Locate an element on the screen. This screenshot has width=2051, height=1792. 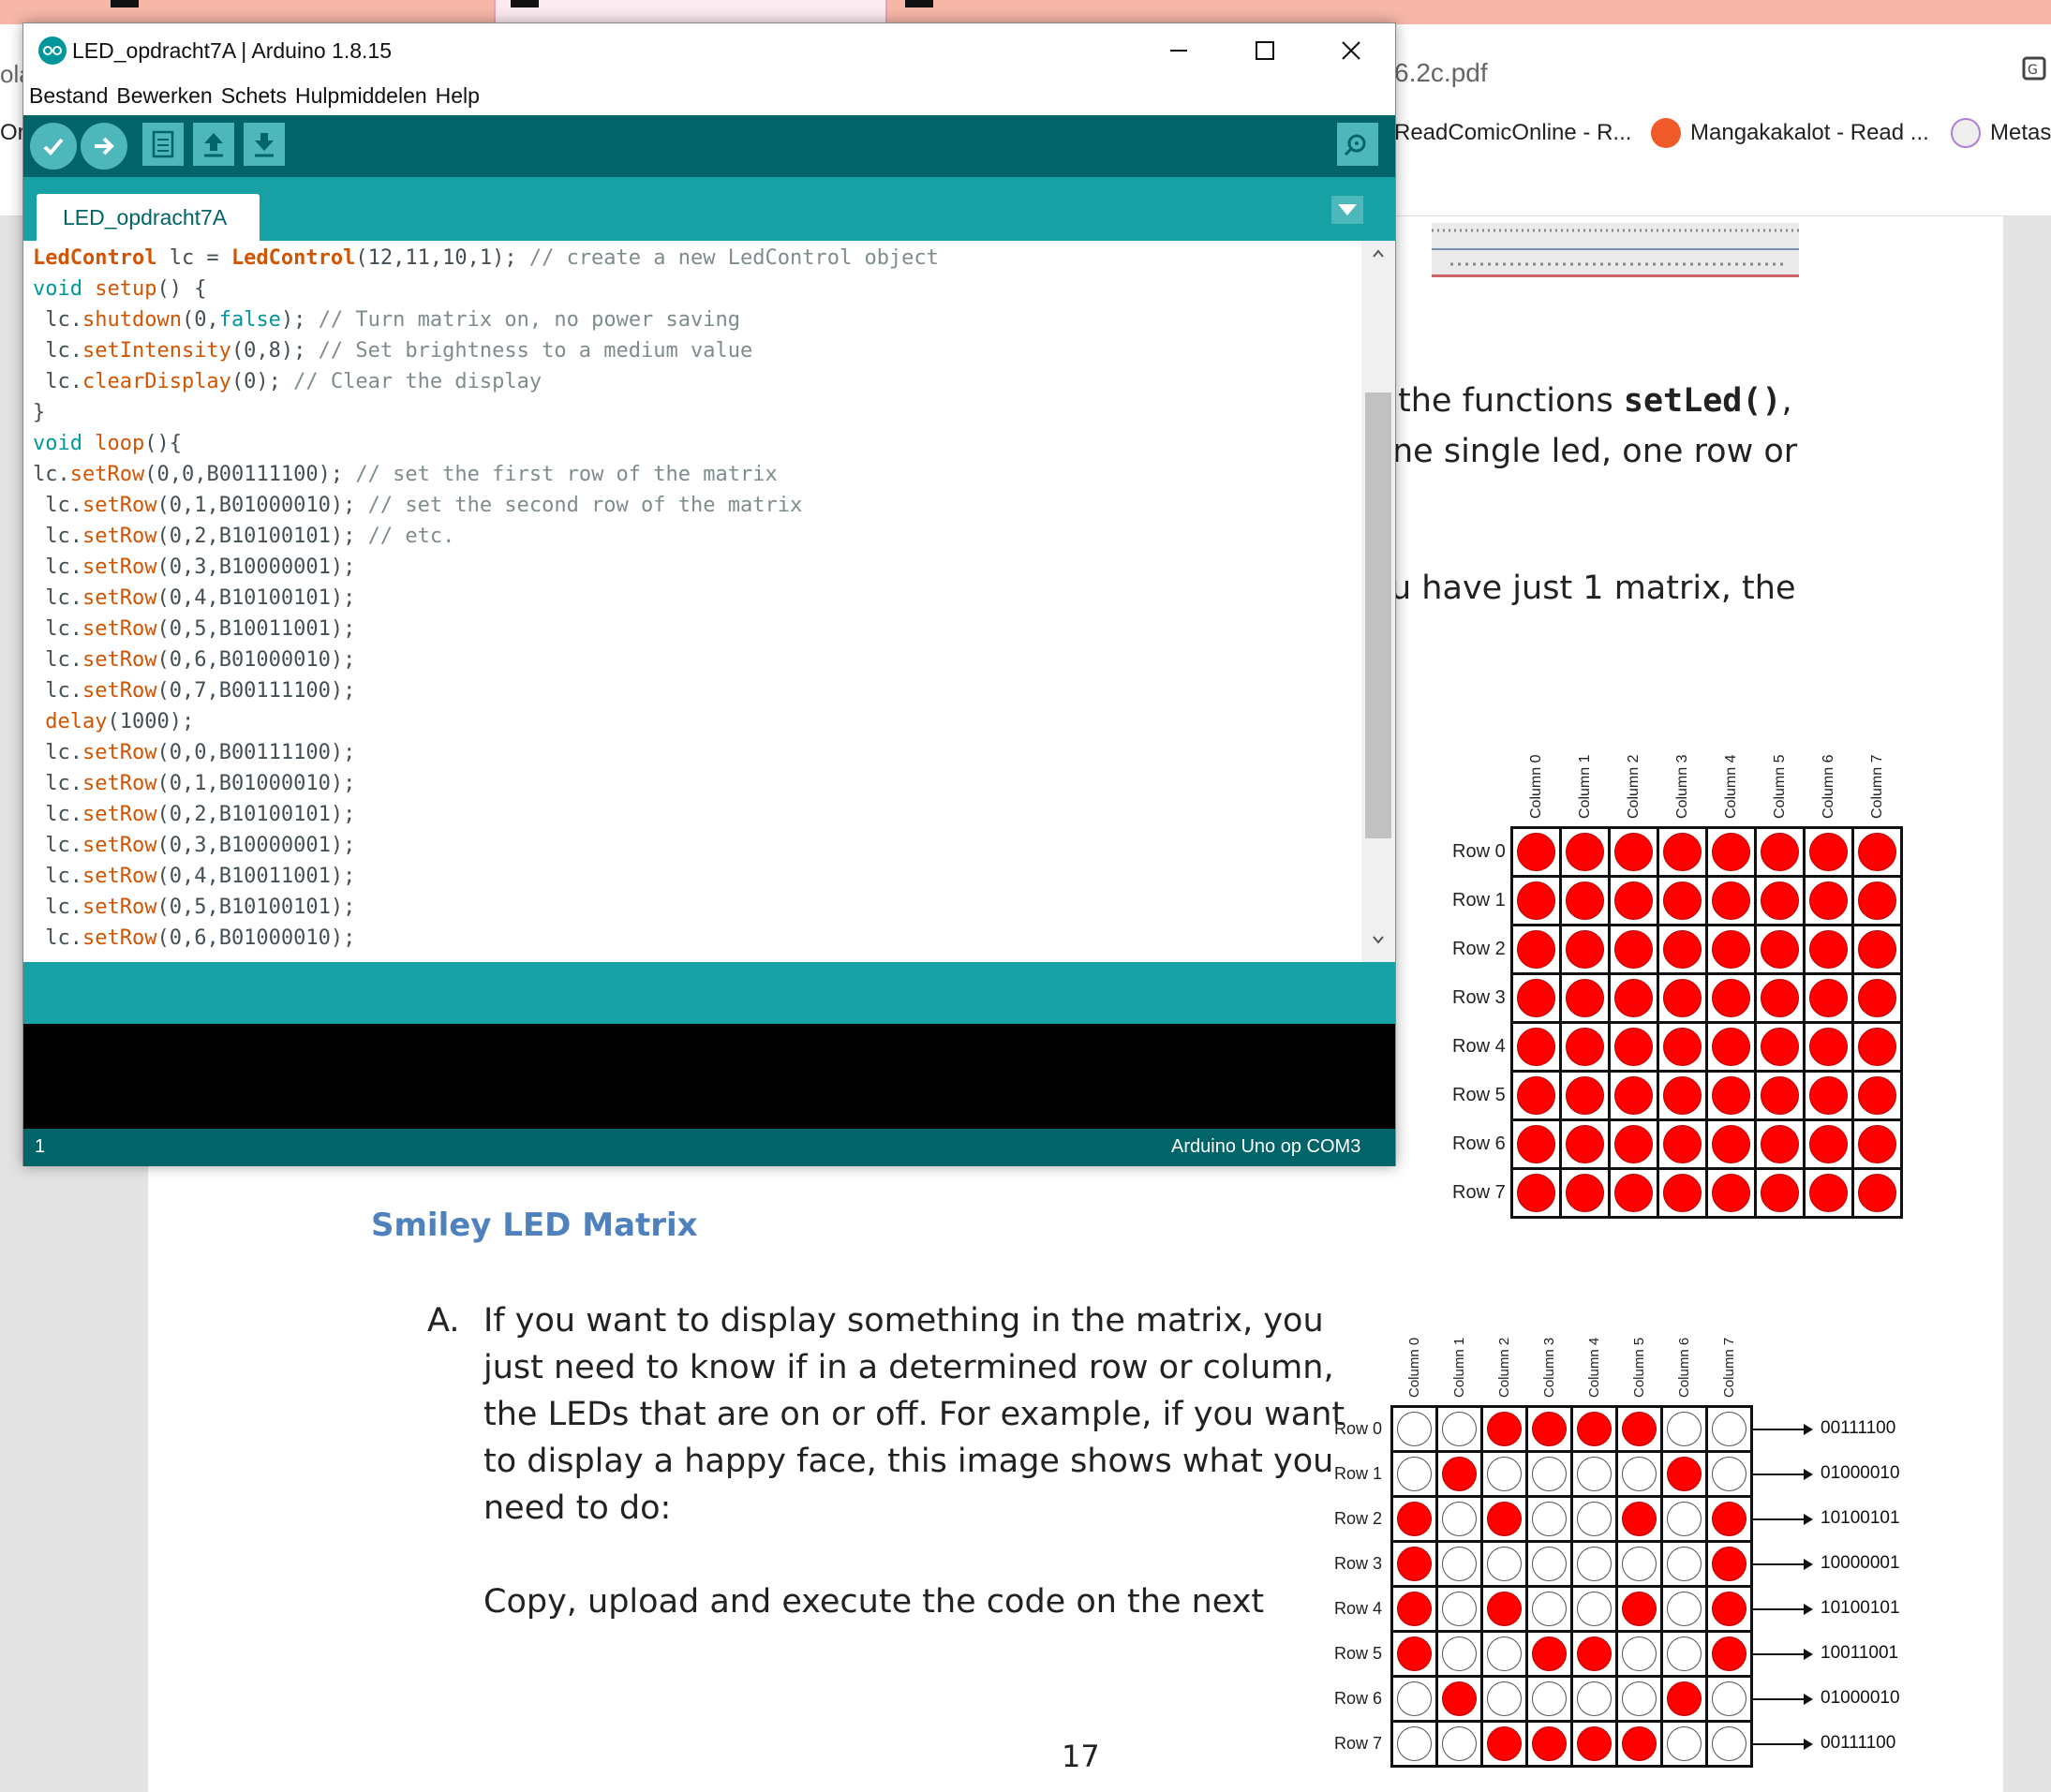
save-sketch-button is located at coordinates (264, 144).